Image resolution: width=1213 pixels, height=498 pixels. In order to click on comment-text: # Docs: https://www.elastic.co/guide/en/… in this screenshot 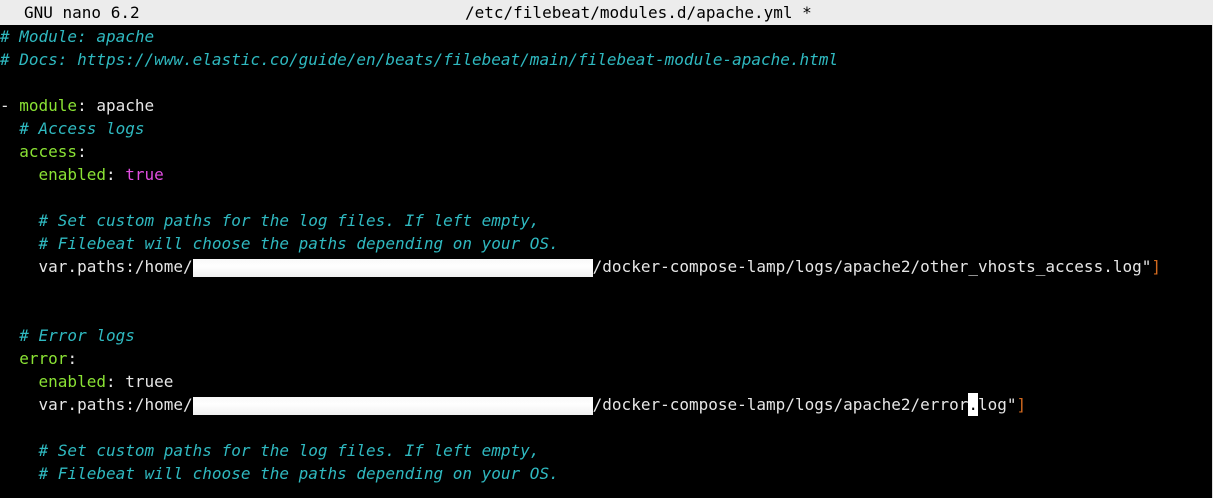, I will do `click(419, 59)`.